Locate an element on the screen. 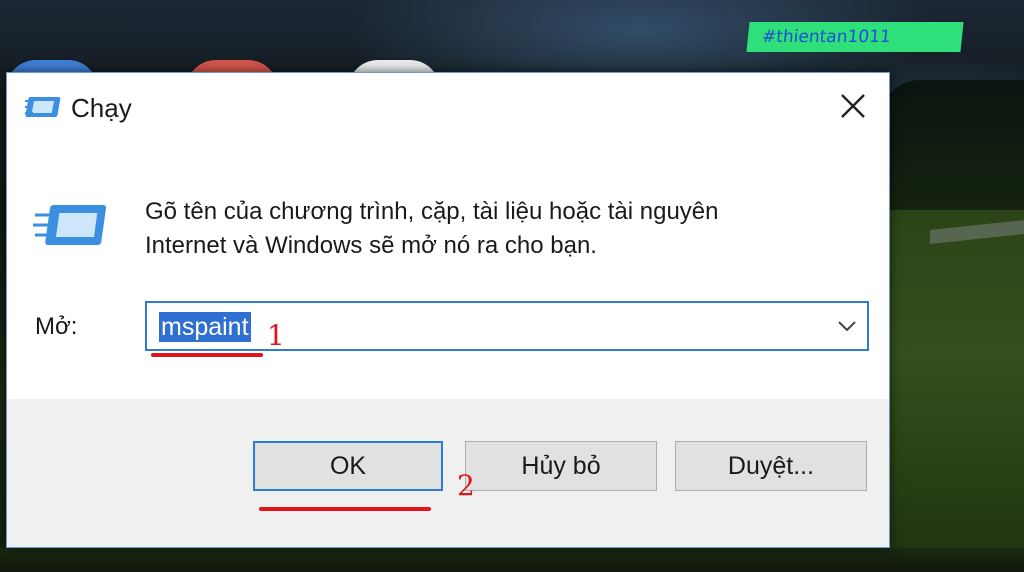 The width and height of the screenshot is (1024, 572). close-icon is located at coordinates (853, 108).